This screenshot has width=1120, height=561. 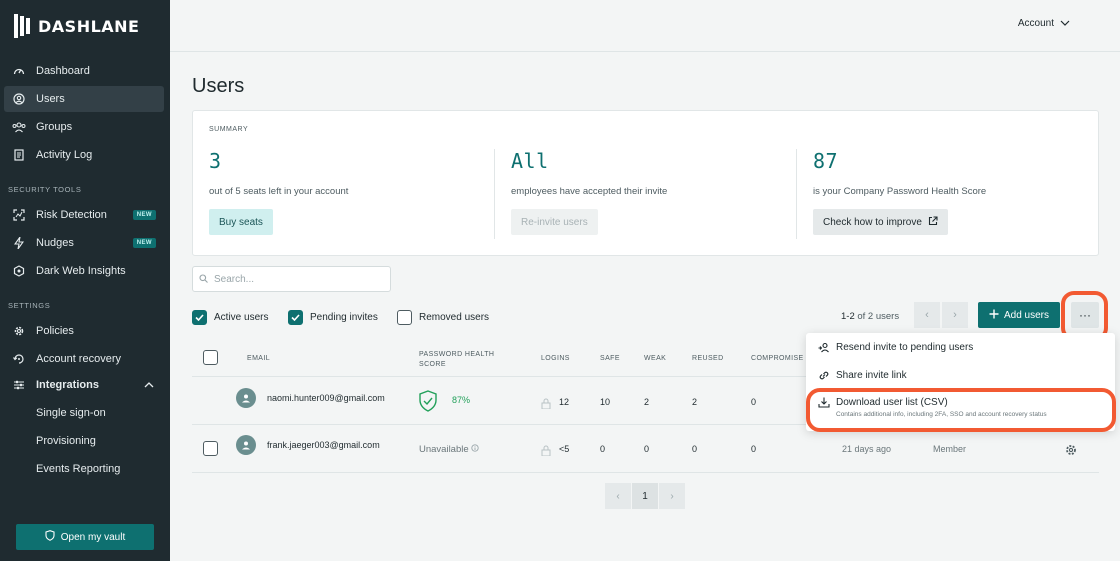 What do you see at coordinates (449, 449) in the screenshot?
I see `health-unavailable: Unavailable` at bounding box center [449, 449].